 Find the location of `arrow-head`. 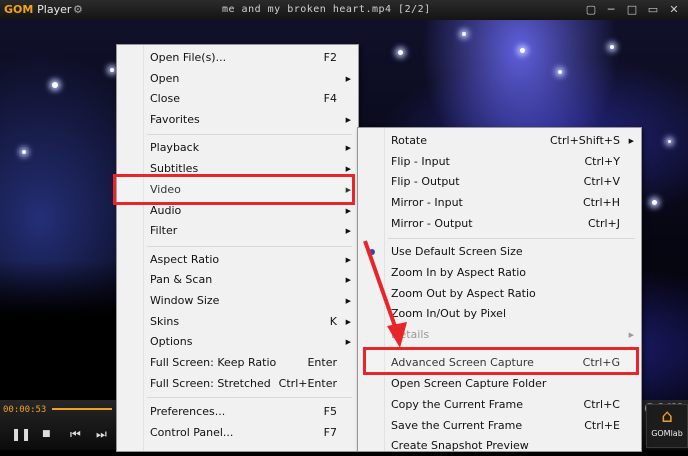

arrow-head is located at coordinates (397, 335).